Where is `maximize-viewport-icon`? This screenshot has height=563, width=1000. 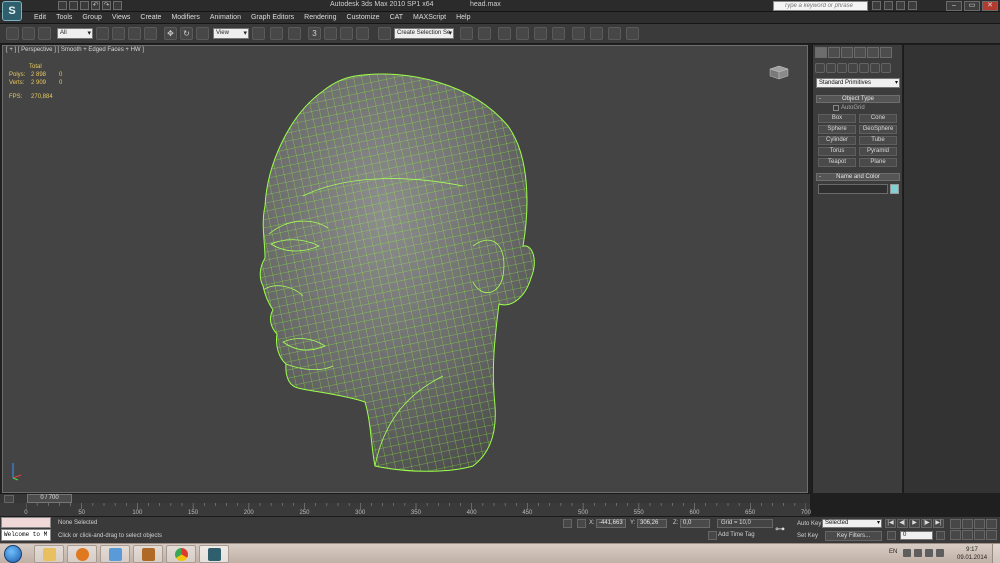 maximize-viewport-icon is located at coordinates (991, 535).